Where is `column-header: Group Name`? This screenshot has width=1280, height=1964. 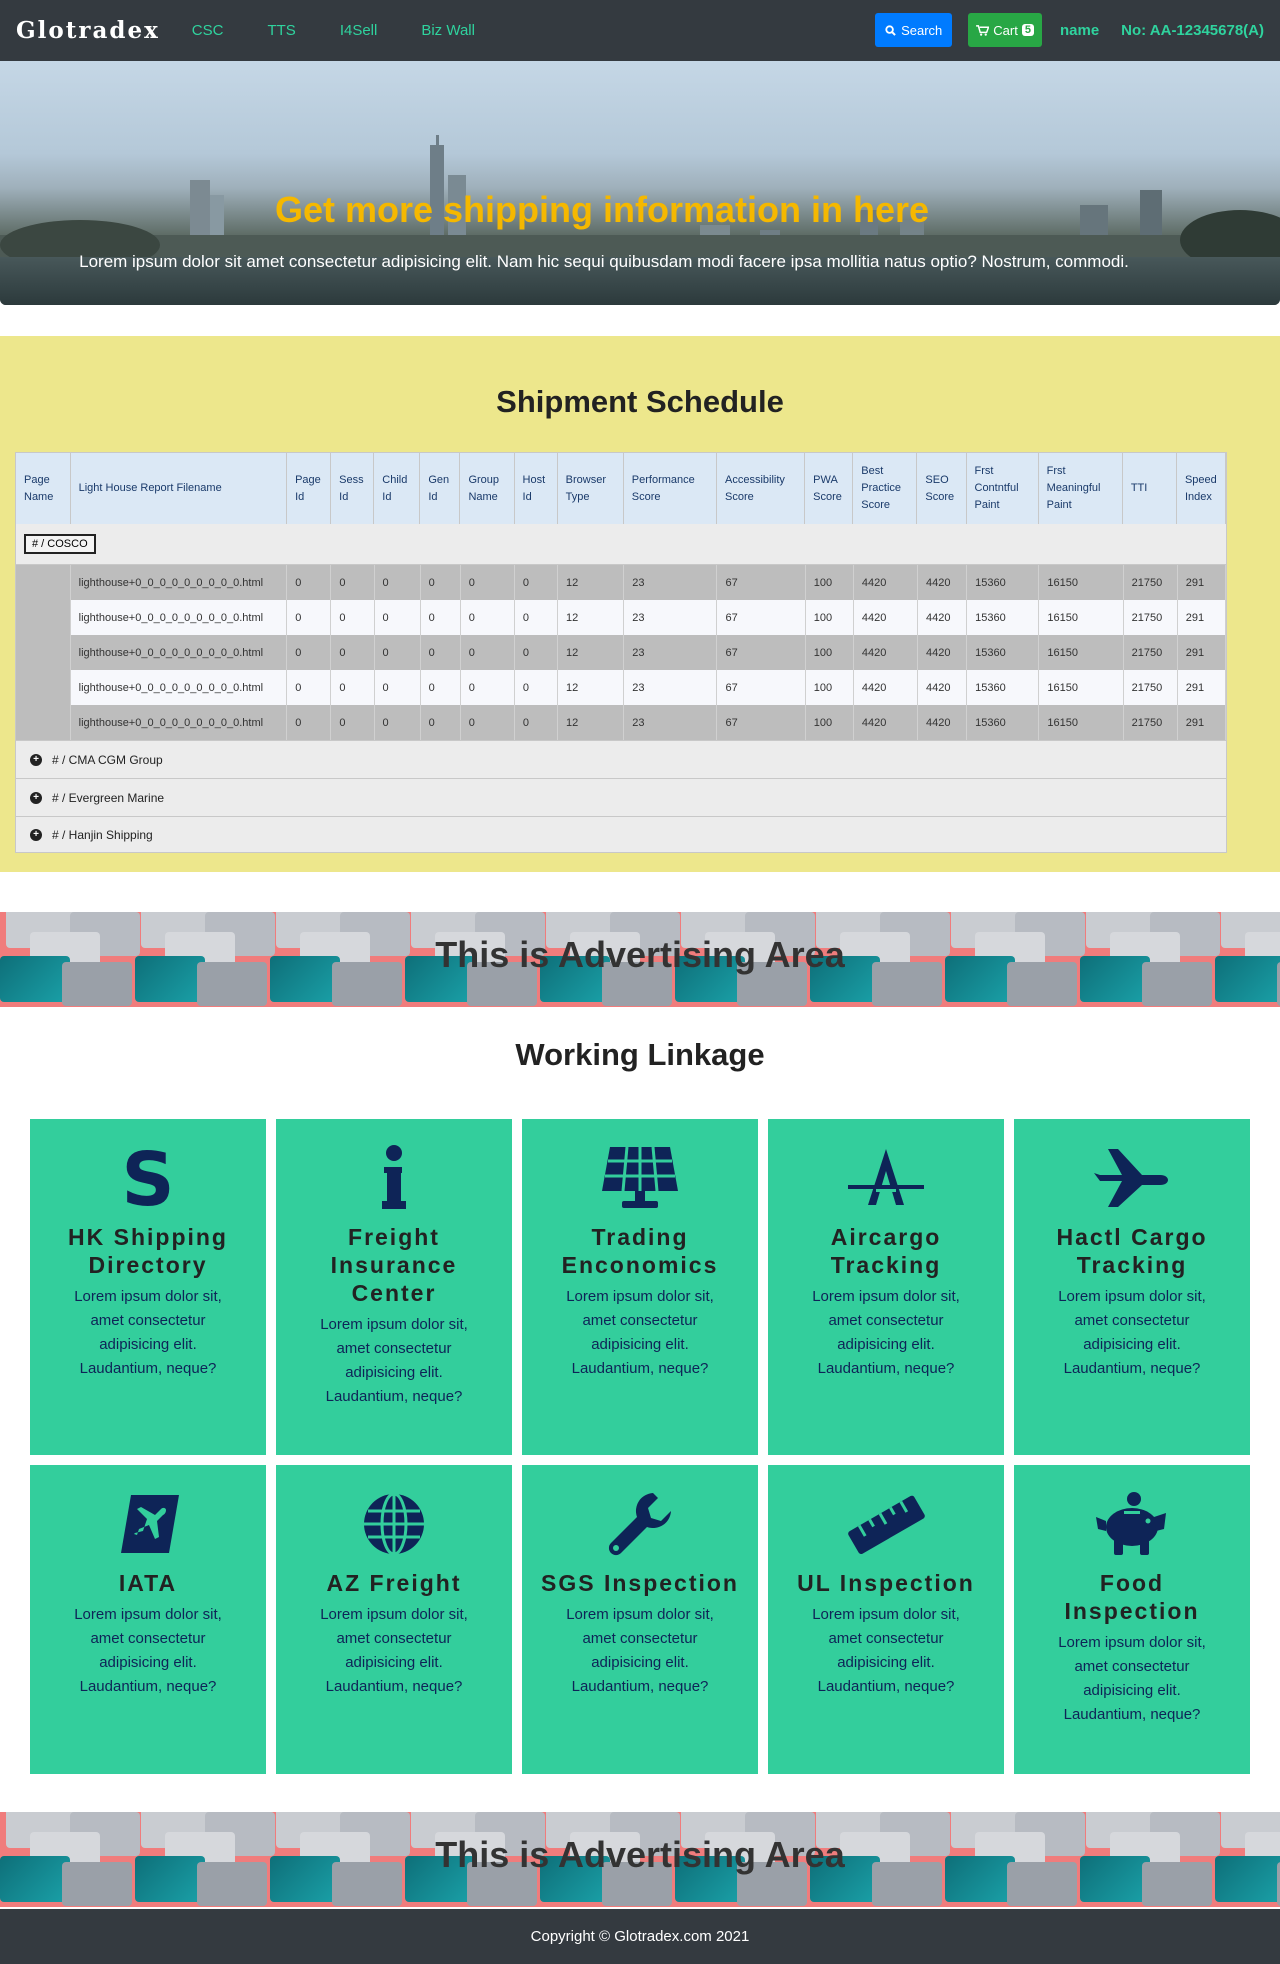 column-header: Group Name is located at coordinates (487, 488).